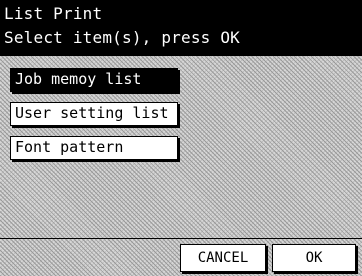  Describe the element at coordinates (53, 13) in the screenshot. I see `page-title: List Print` at that location.